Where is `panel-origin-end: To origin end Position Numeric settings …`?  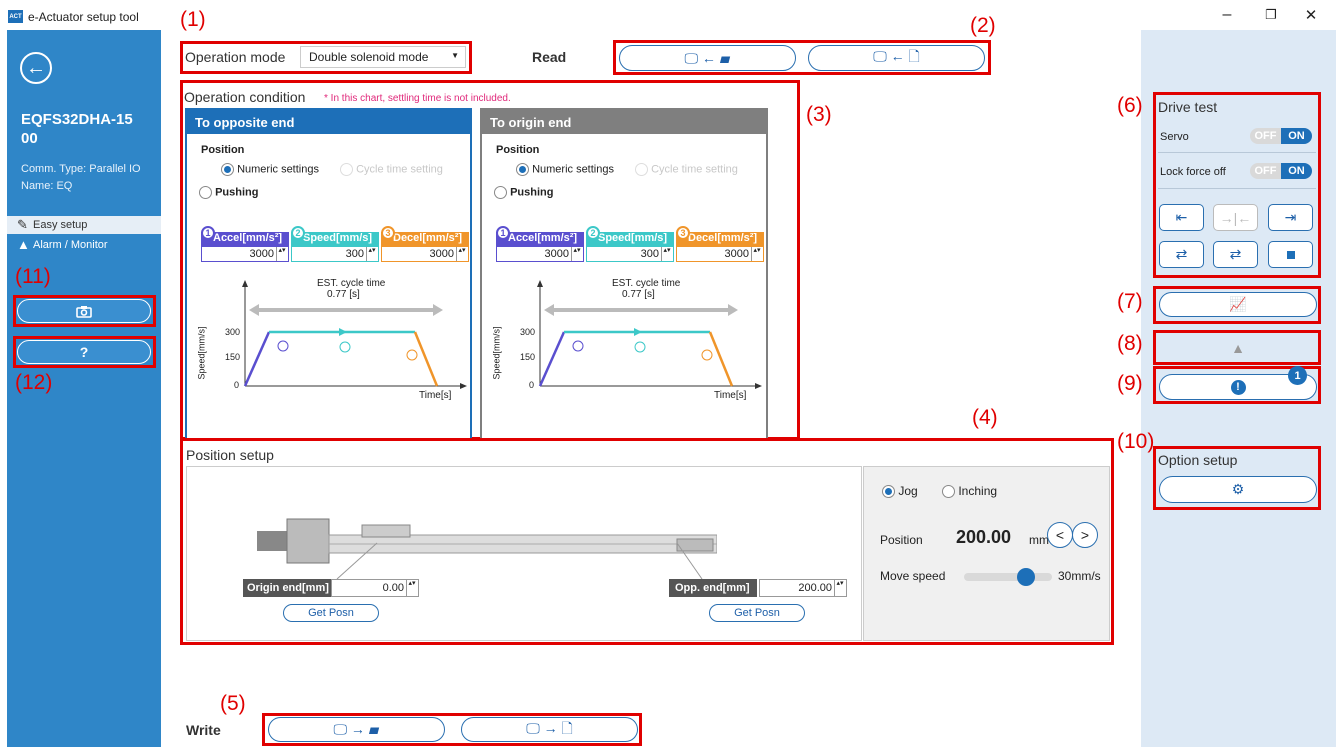
panel-origin-end: To origin end Position Numeric settings … is located at coordinates (624, 274).